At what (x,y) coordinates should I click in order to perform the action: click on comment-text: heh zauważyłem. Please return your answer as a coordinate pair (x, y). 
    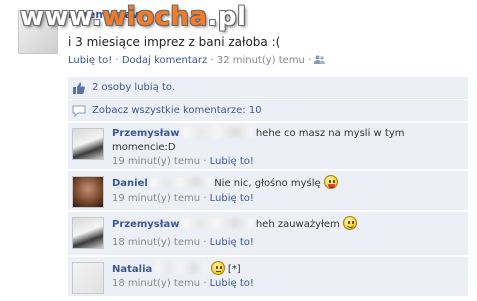
    Looking at the image, I should click on (297, 224).